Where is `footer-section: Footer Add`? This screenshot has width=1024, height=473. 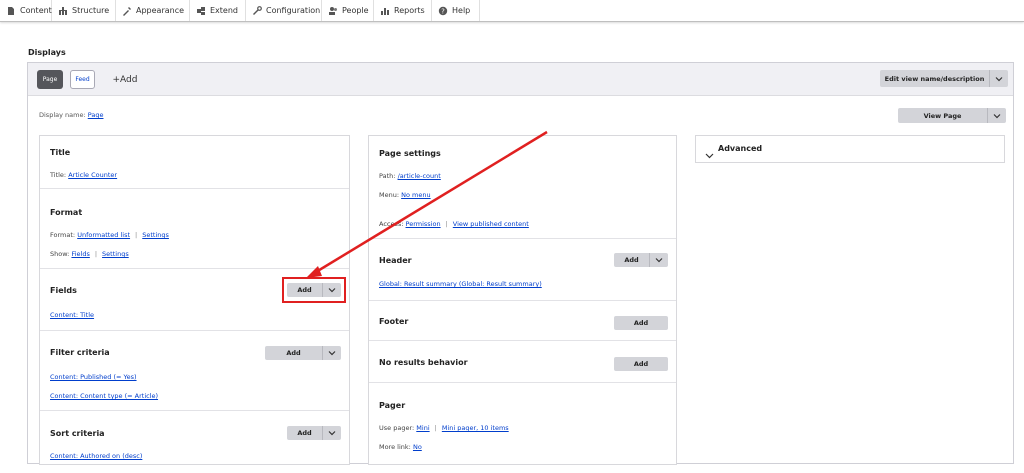 footer-section: Footer Add is located at coordinates (522, 321).